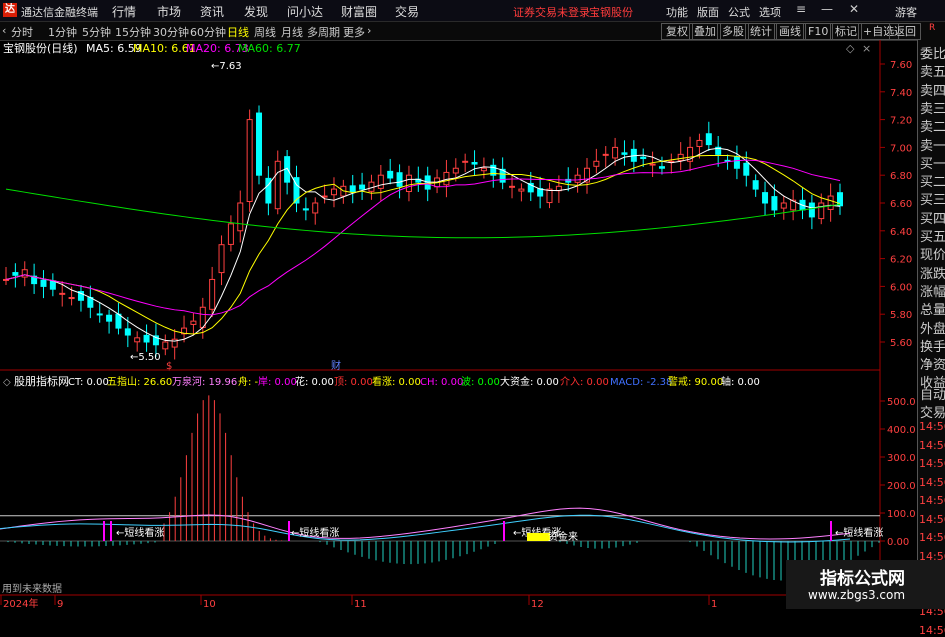 The width and height of the screenshot is (945, 637). What do you see at coordinates (932, 217) in the screenshot?
I see `side-panel-item: 买四` at bounding box center [932, 217].